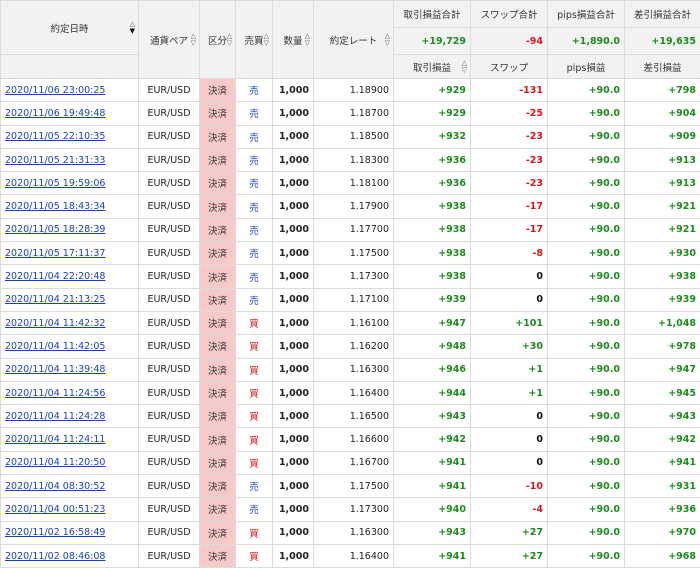 This screenshot has height=568, width=700. I want to click on pl-cell: +948, so click(432, 346).